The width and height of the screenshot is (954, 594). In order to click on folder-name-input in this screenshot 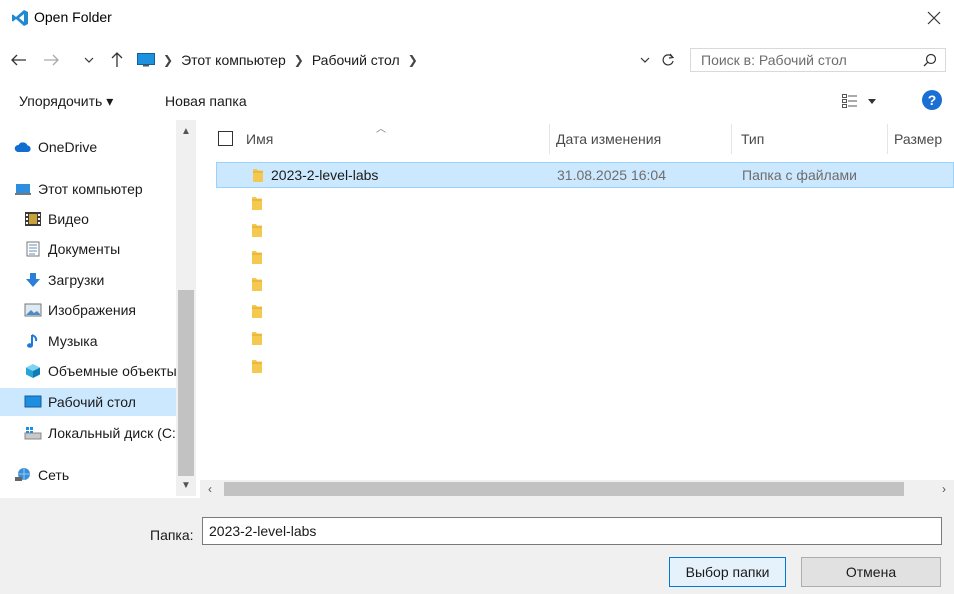, I will do `click(572, 531)`.